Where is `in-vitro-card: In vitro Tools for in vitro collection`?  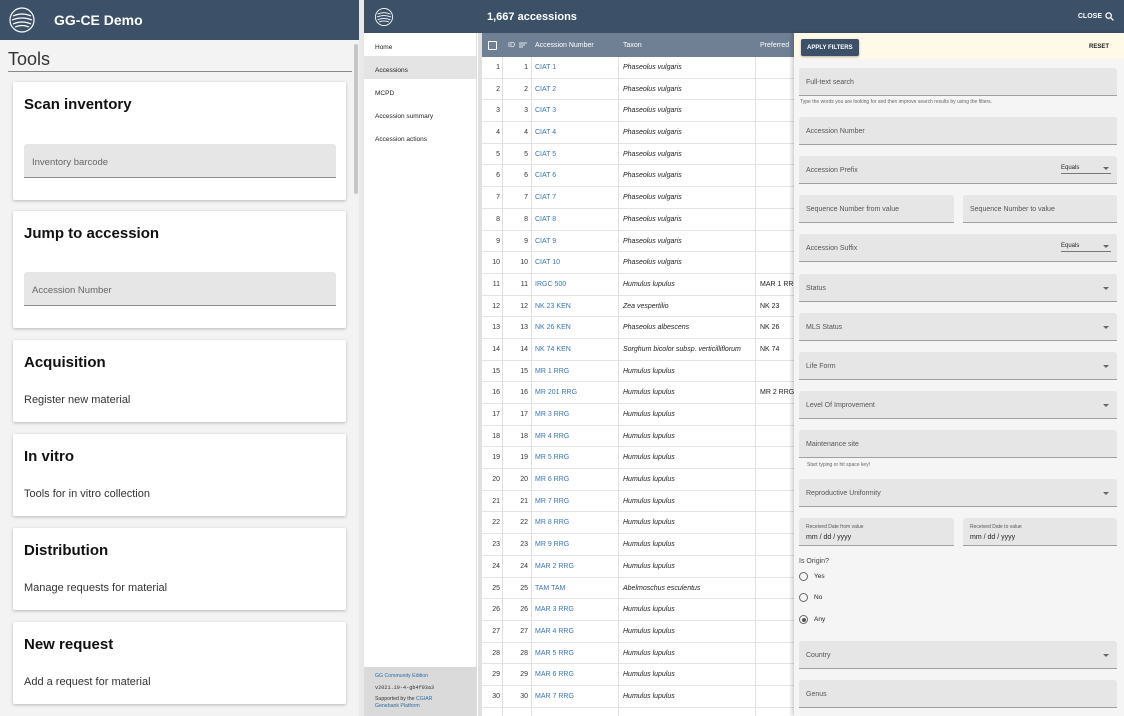
in-vitro-card: In vitro Tools for in vitro collection is located at coordinates (179, 475).